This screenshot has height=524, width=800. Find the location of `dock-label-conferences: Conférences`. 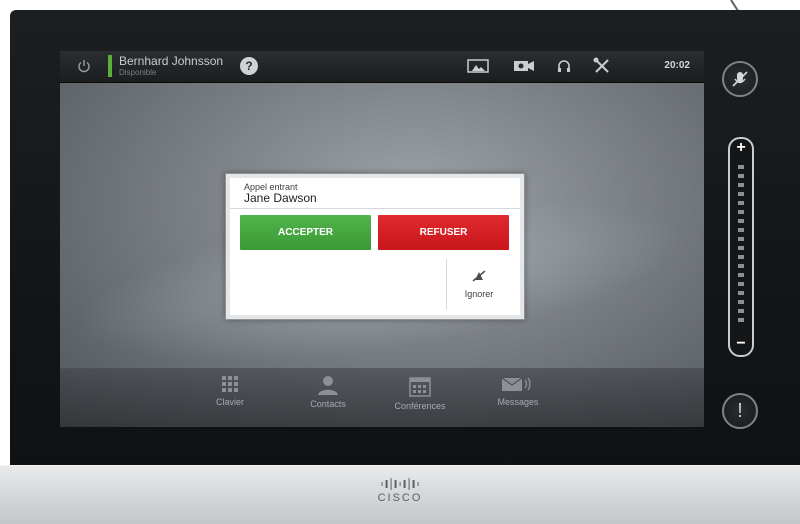

dock-label-conferences: Conférences is located at coordinates (420, 406).